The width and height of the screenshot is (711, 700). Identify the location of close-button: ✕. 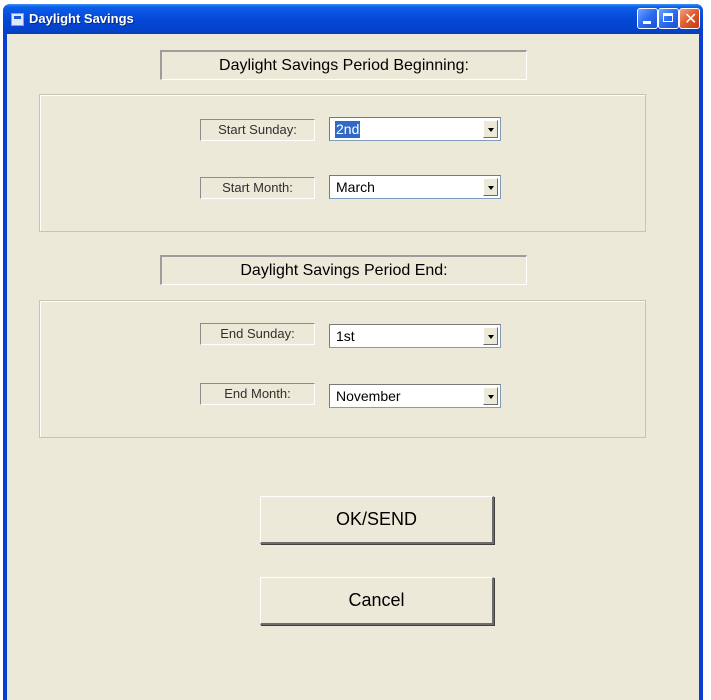
(689, 18).